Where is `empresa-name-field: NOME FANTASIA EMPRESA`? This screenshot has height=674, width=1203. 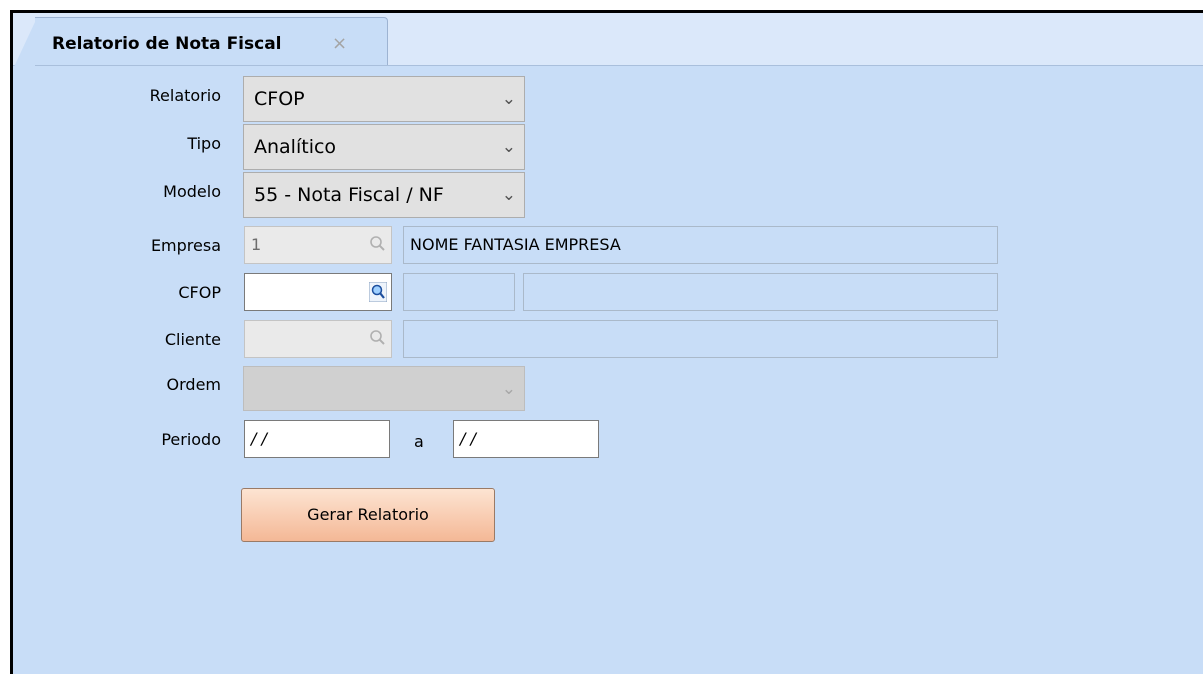 empresa-name-field: NOME FANTASIA EMPRESA is located at coordinates (700, 245).